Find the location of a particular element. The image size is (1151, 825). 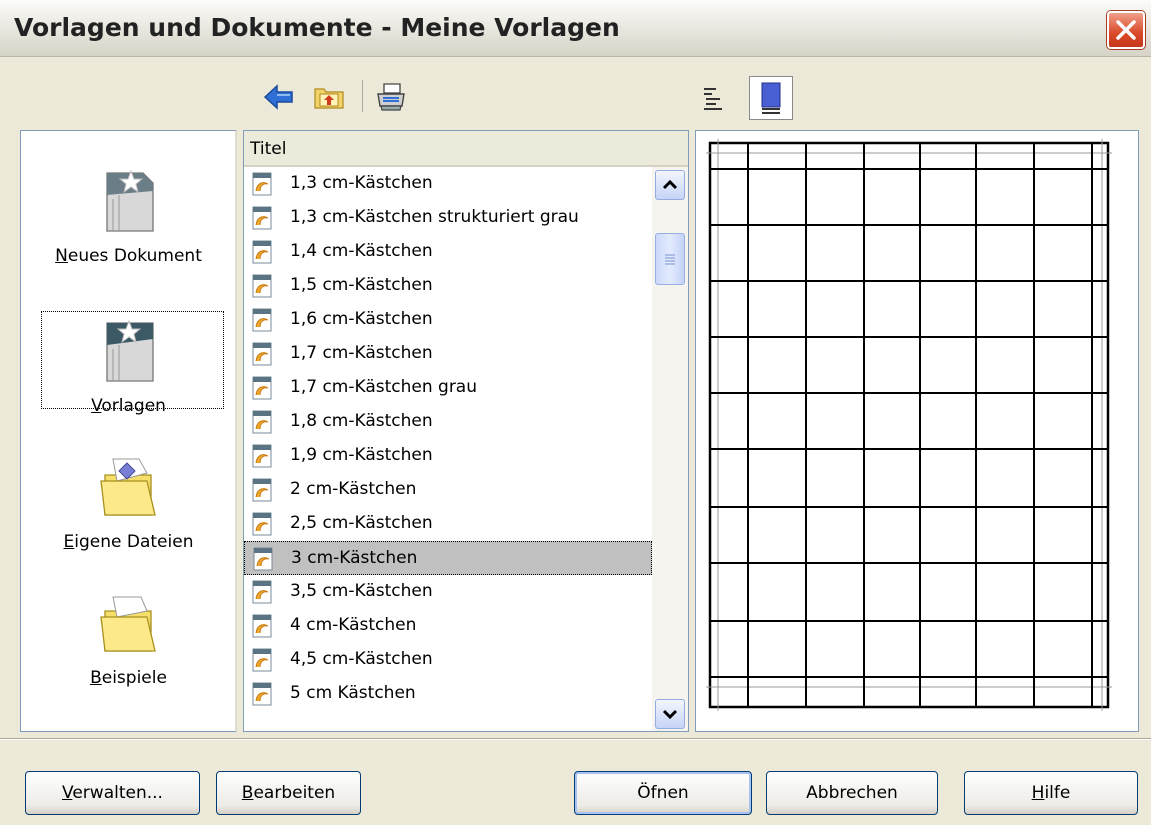

list-item: 3,5 cm-Kästchen is located at coordinates (448, 592).